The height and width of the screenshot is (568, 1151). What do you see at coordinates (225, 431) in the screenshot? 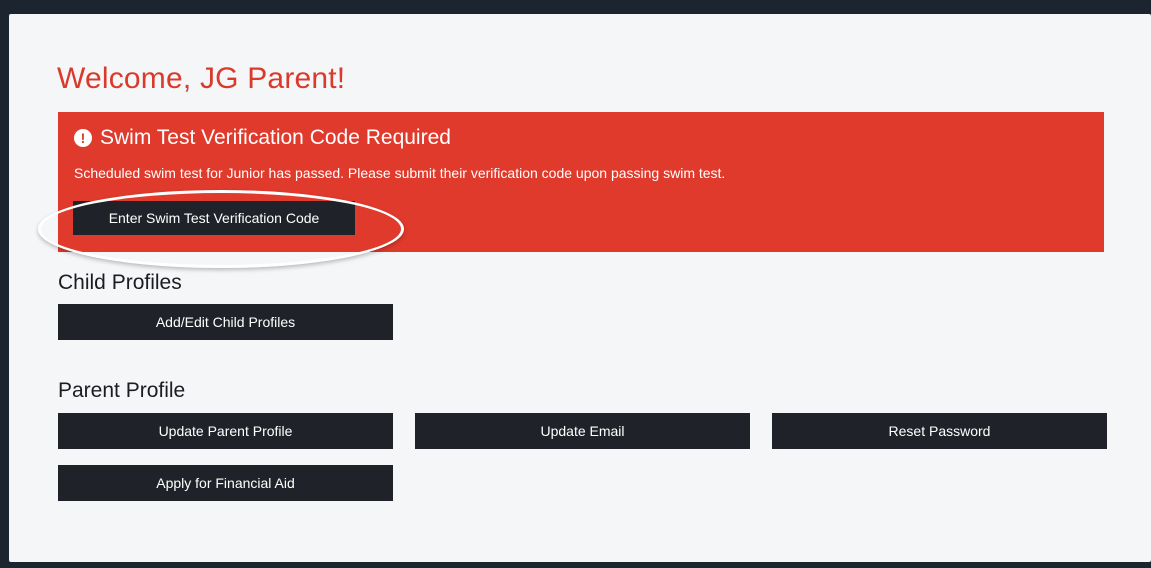
I see `update-parent-profile-button: Update Parent Profile` at bounding box center [225, 431].